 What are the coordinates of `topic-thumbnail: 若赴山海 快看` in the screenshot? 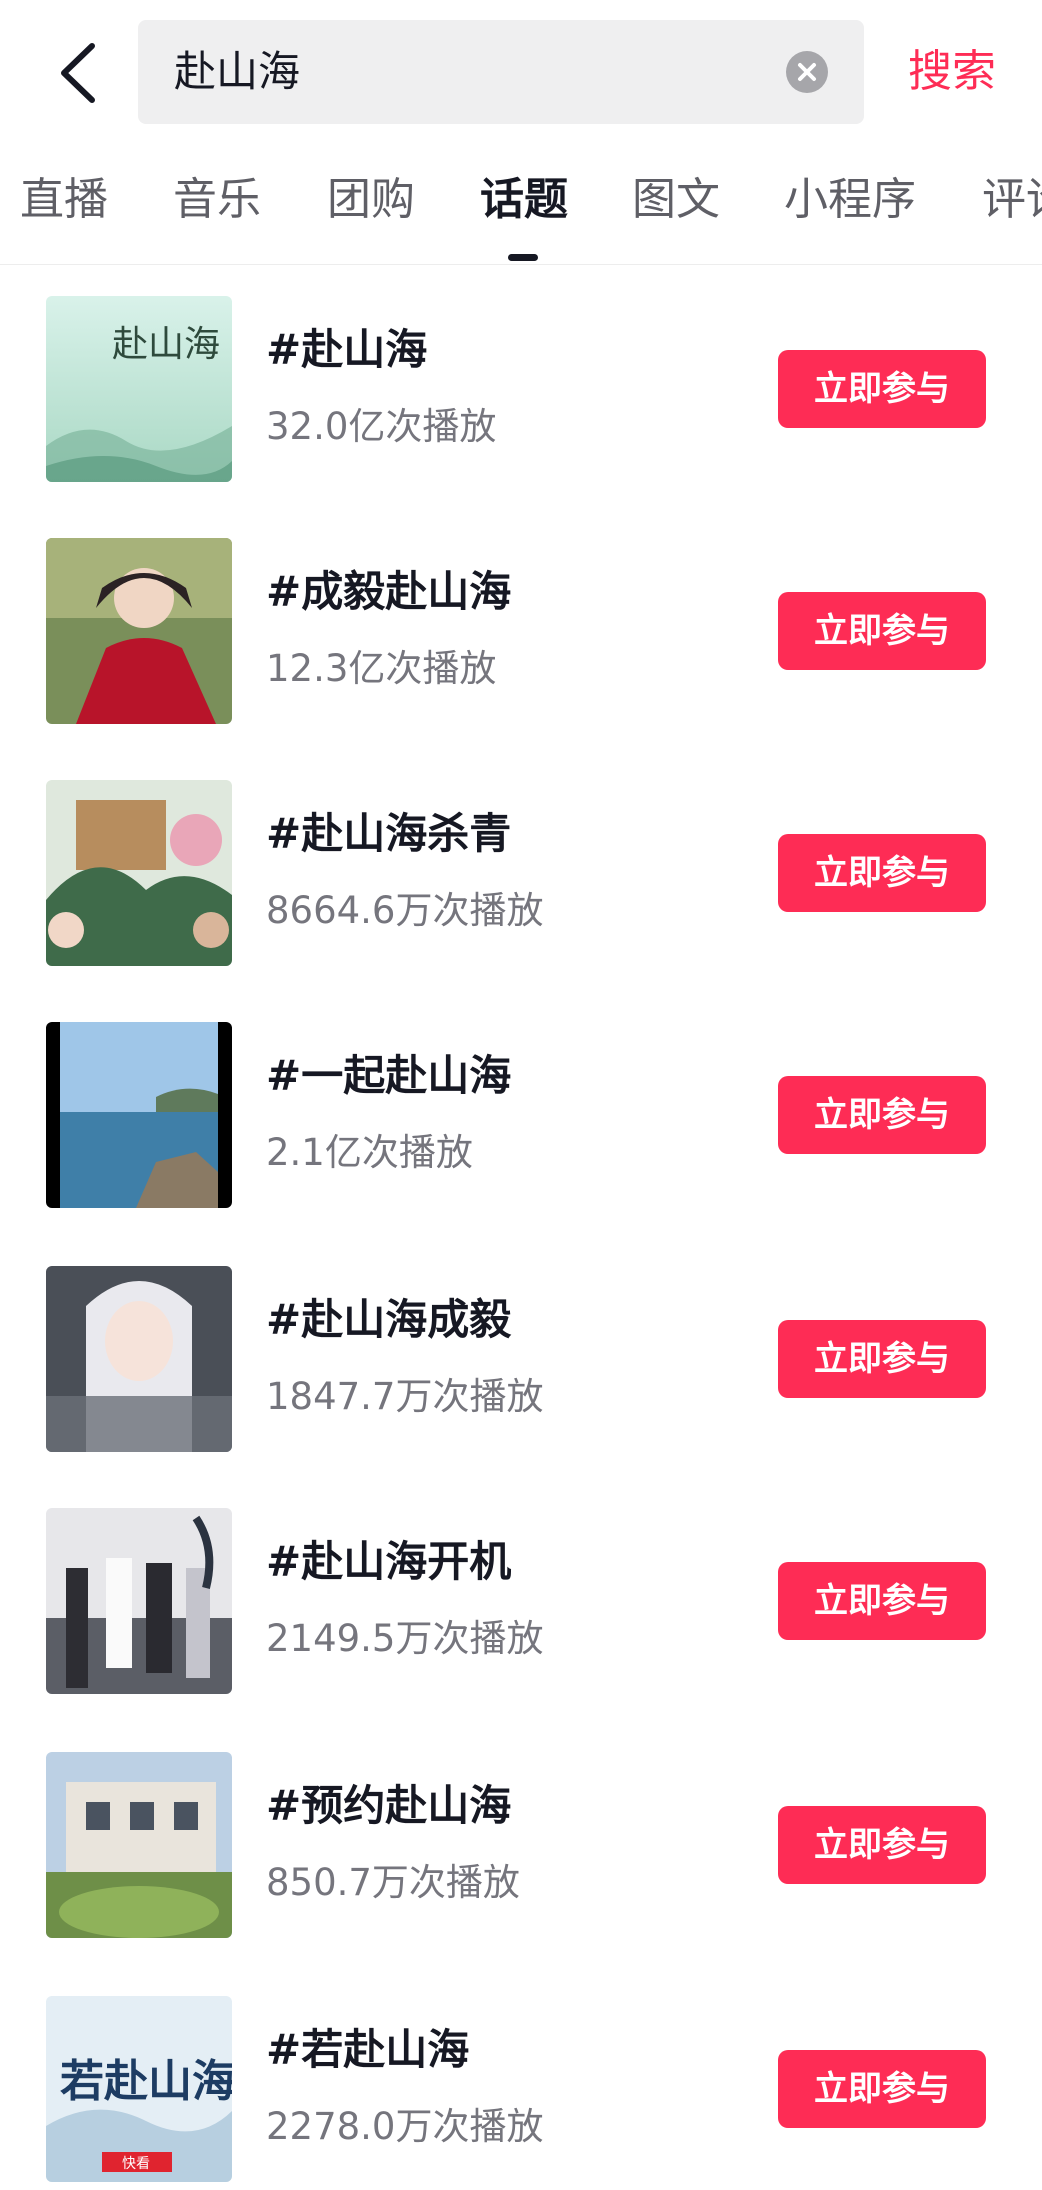 It's located at (139, 2089).